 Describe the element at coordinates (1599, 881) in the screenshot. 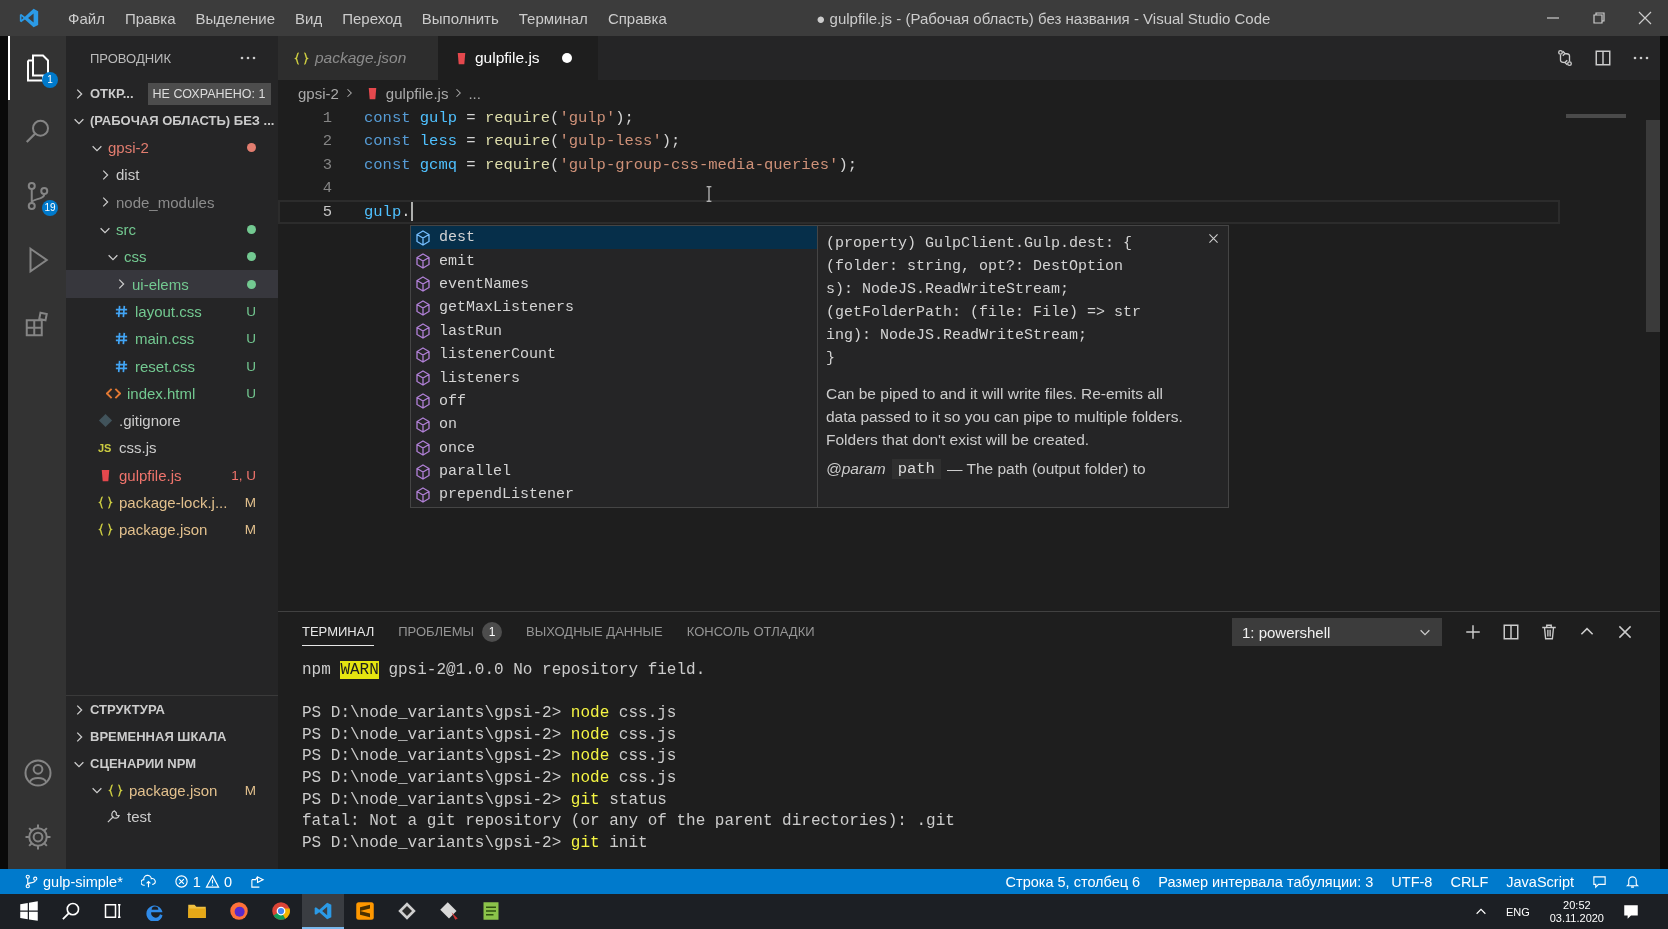

I see `feedback-icon` at that location.